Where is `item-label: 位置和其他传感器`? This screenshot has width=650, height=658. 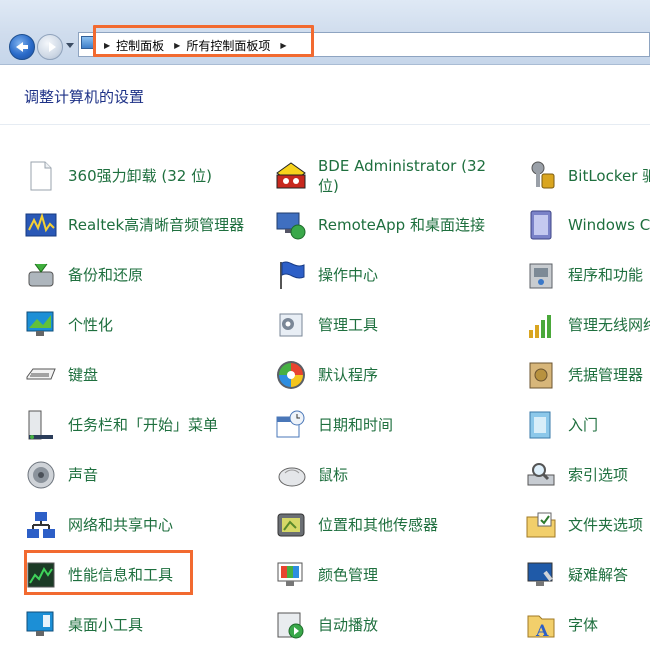 item-label: 位置和其他传感器 is located at coordinates (378, 525).